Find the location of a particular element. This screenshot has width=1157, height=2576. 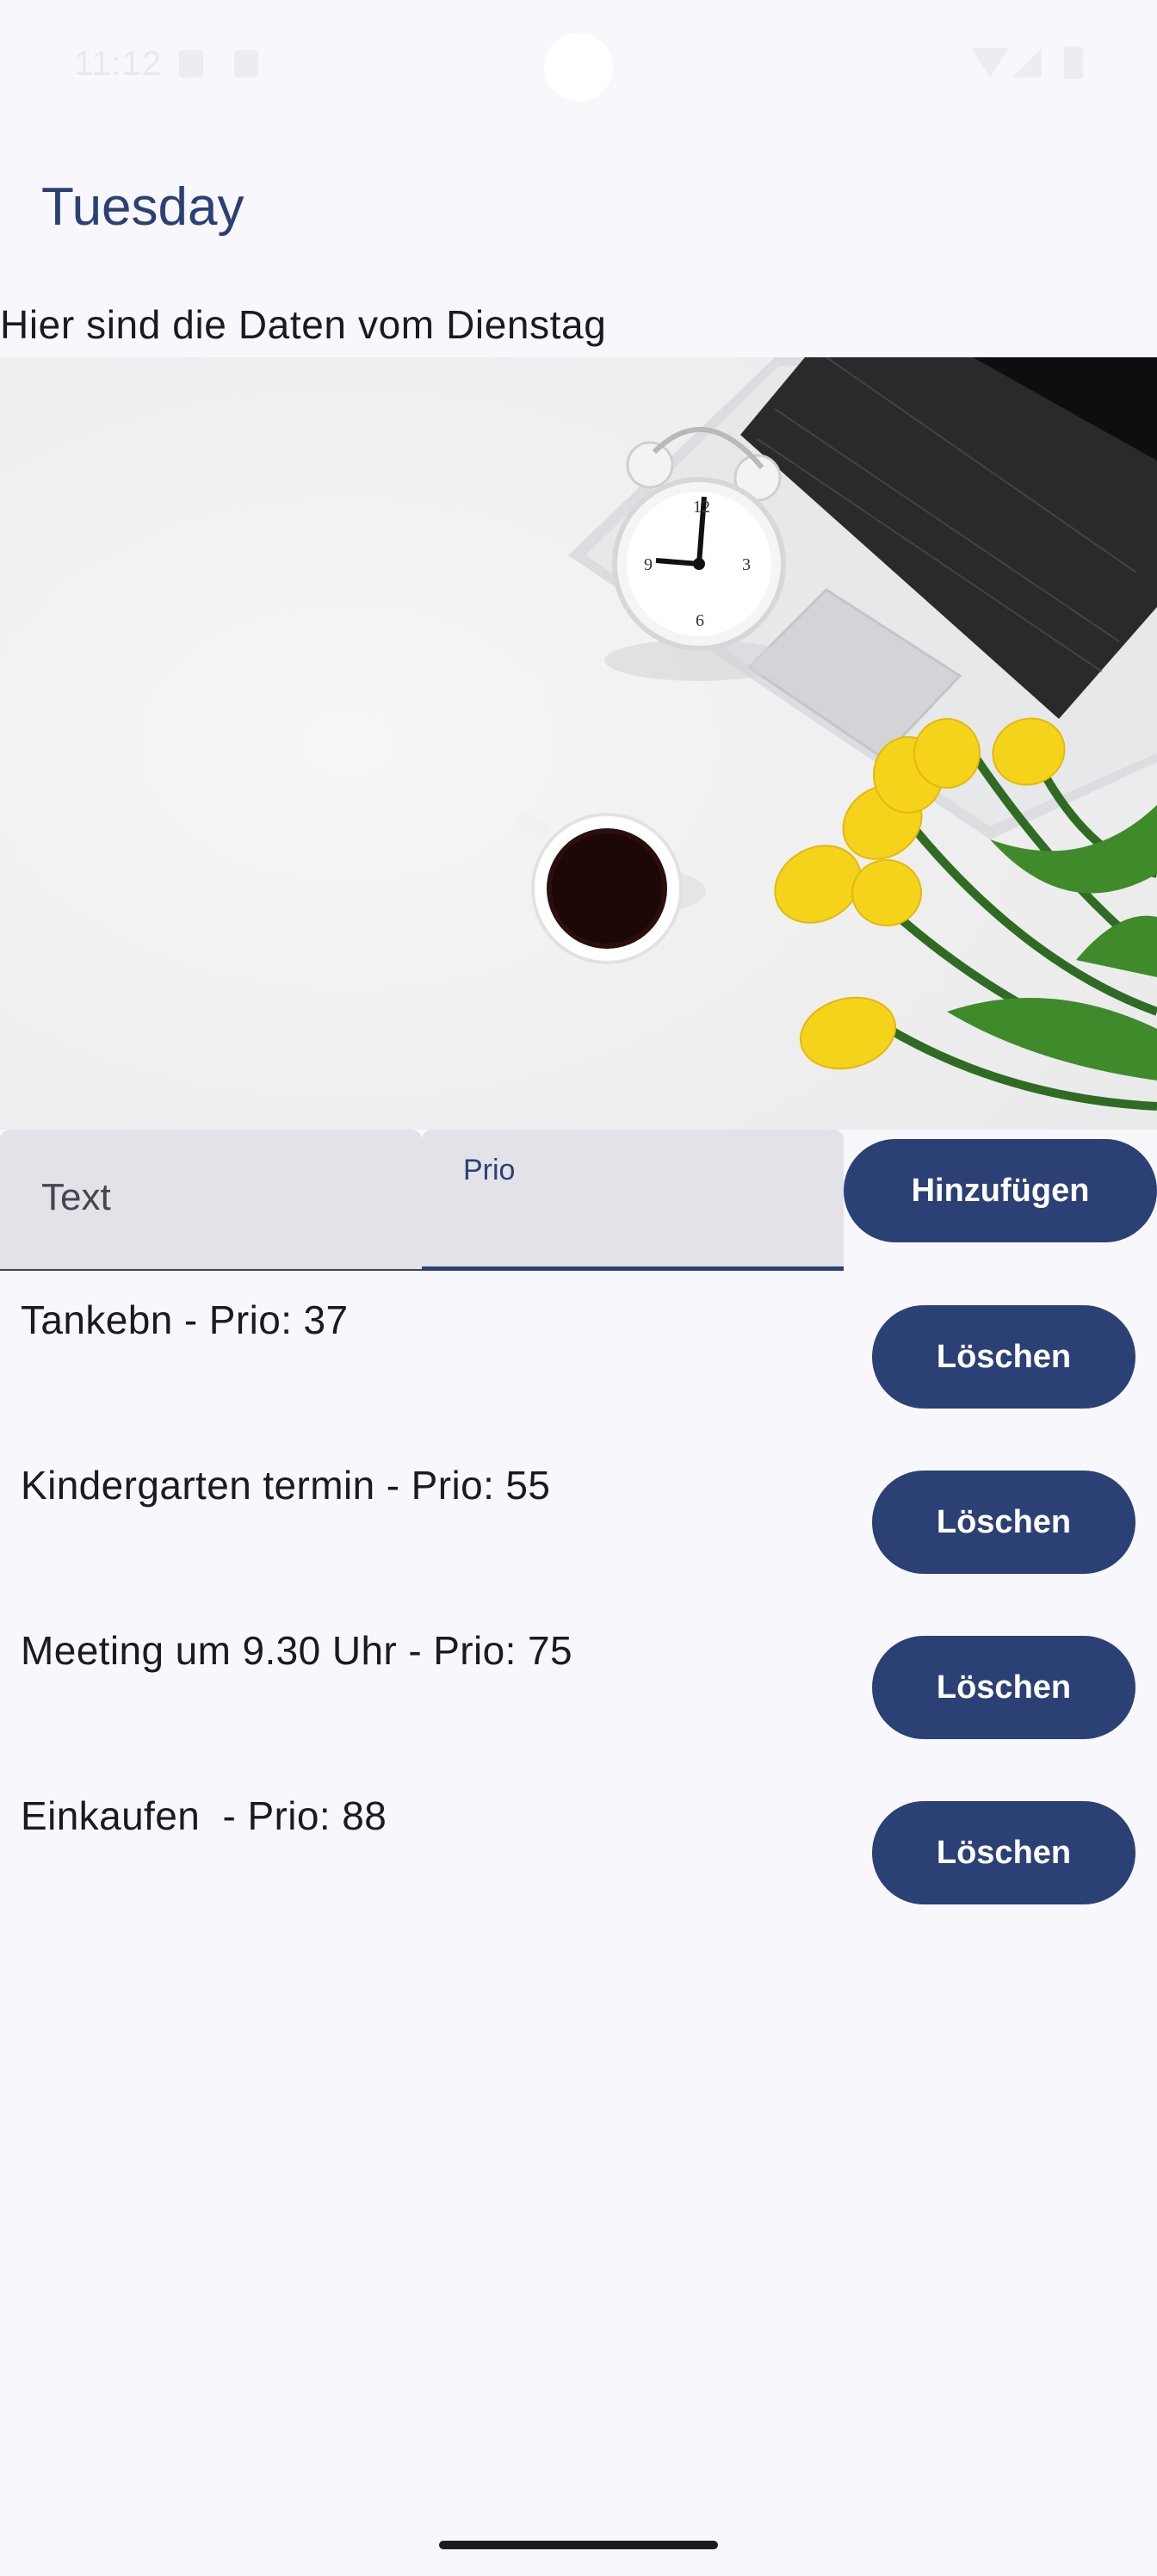

prio-input-label: Prio is located at coordinates (489, 1170).